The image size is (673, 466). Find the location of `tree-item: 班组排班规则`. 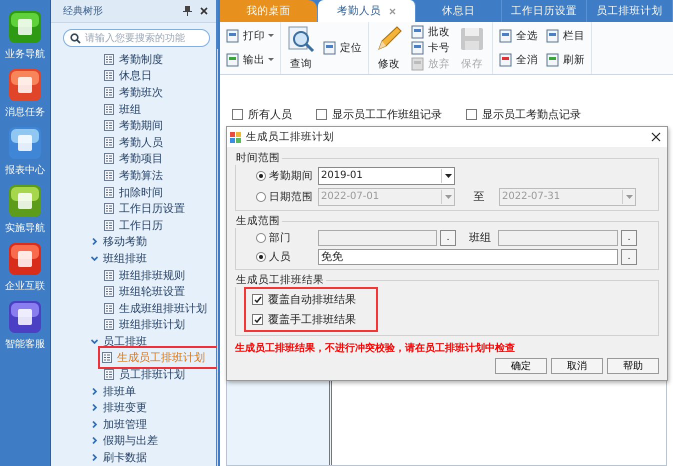

tree-item: 班组排班规则 is located at coordinates (144, 275).